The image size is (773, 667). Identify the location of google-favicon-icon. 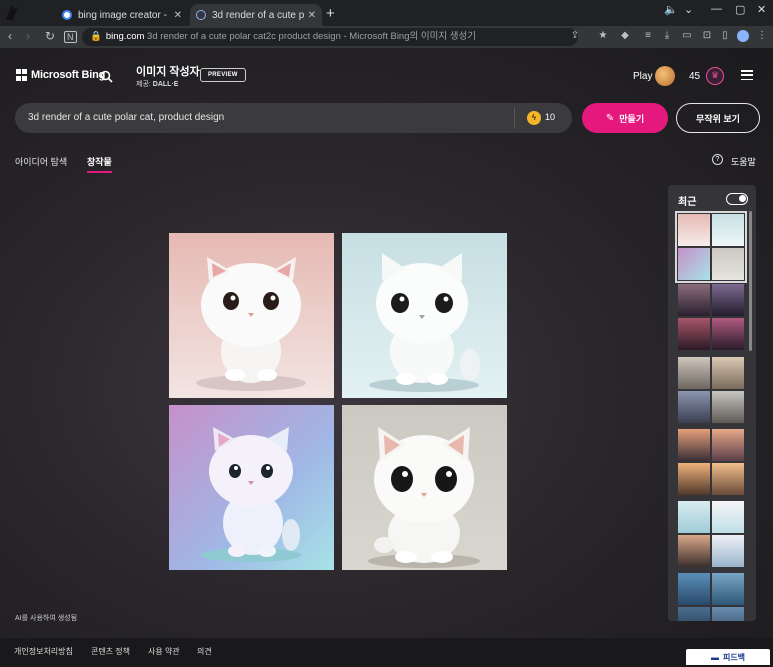
(67, 15).